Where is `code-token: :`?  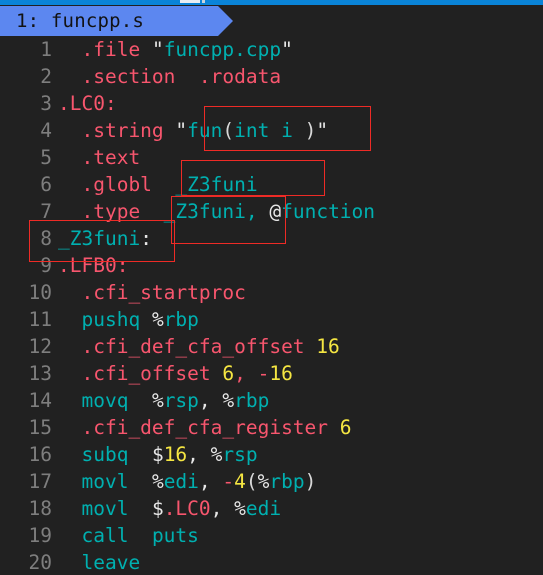
code-token: : is located at coordinates (110, 103).